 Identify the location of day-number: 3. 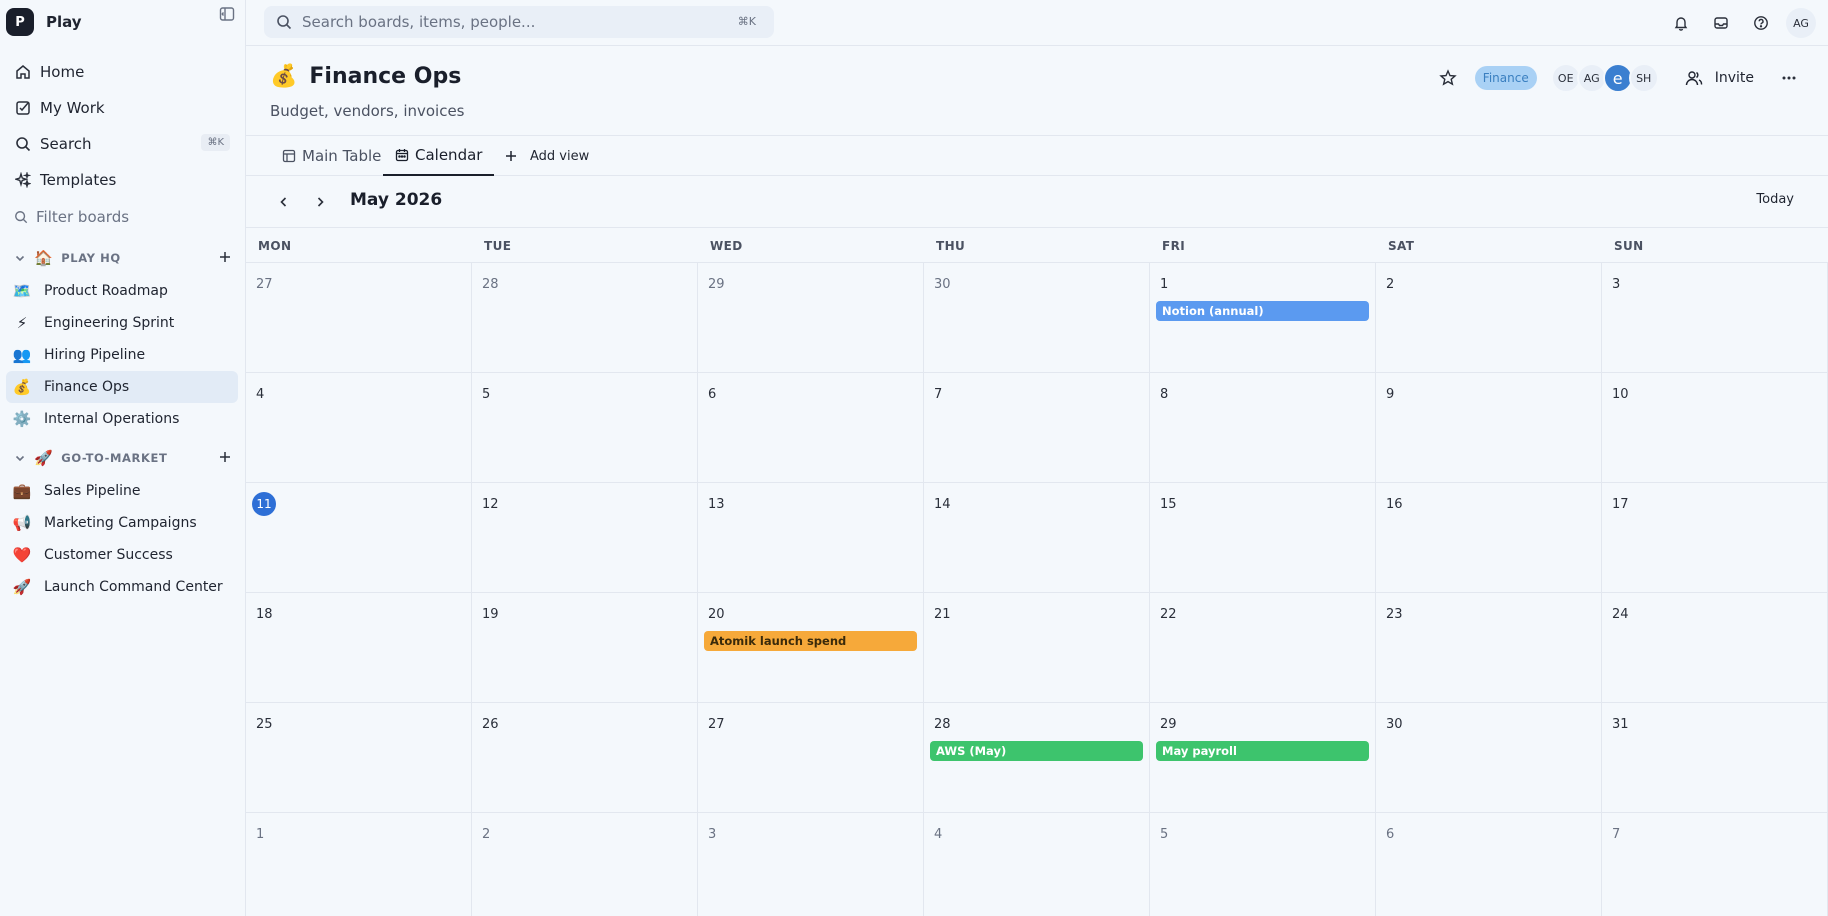
(712, 834).